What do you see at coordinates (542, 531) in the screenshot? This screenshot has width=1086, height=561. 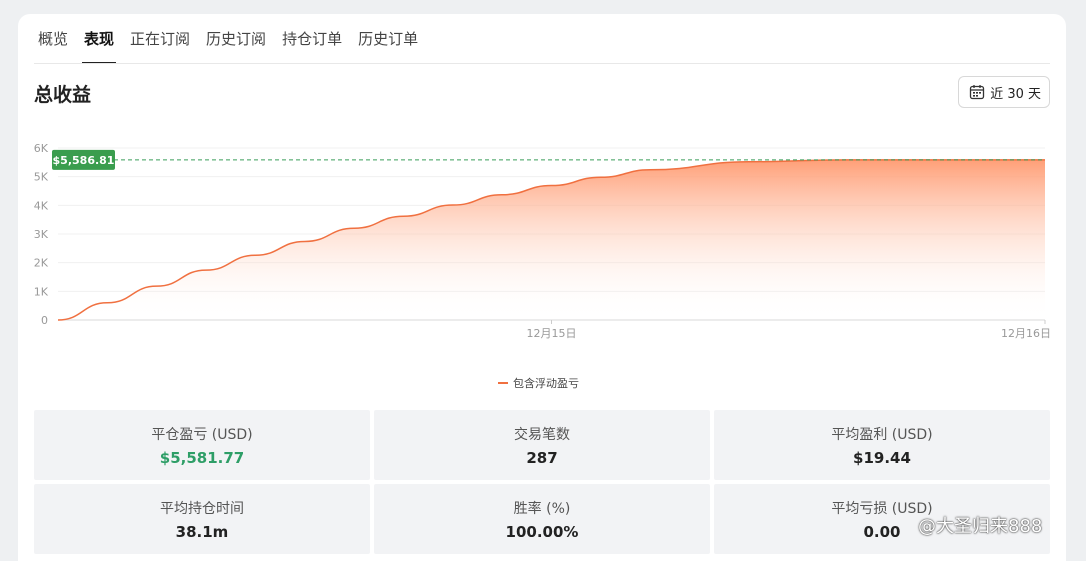 I see `stat-value: 100.00%` at bounding box center [542, 531].